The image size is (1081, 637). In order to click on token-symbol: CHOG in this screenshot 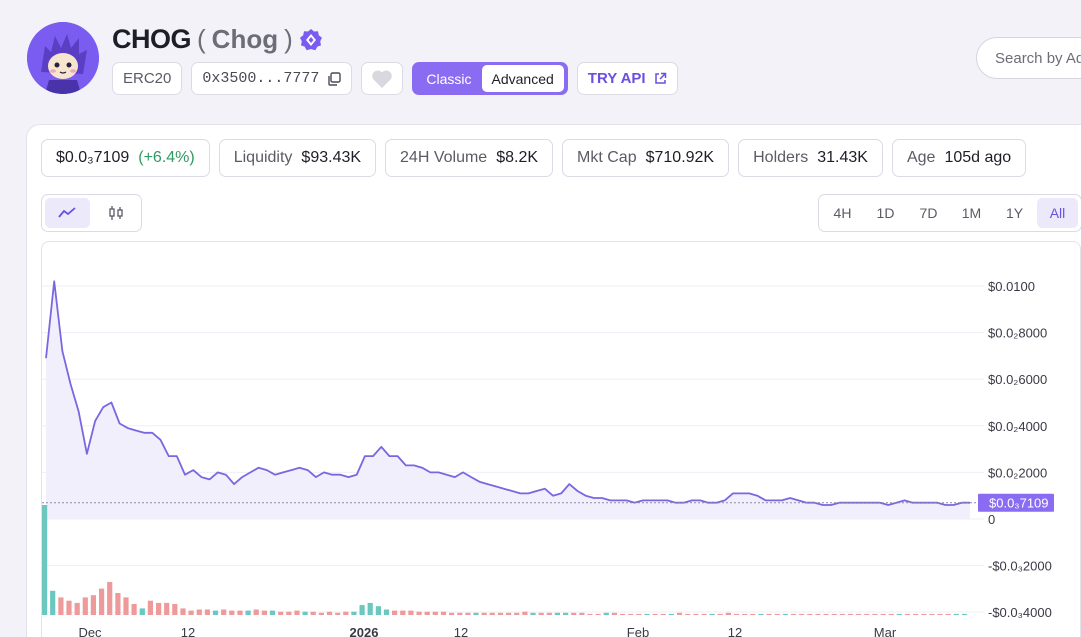, I will do `click(152, 39)`.